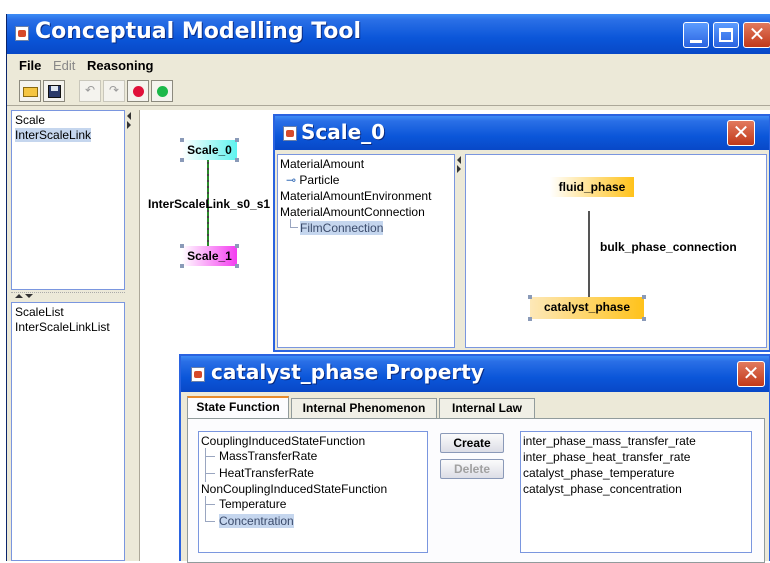 This screenshot has height=563, width=770. What do you see at coordinates (472, 469) in the screenshot?
I see `delete-button: Delete` at bounding box center [472, 469].